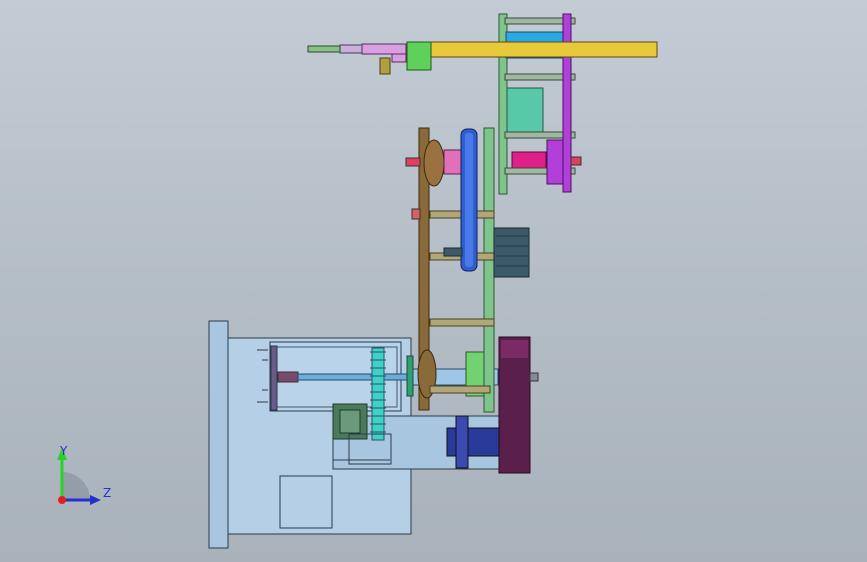  What do you see at coordinates (63, 451) in the screenshot?
I see `y-axis-label: Y` at bounding box center [63, 451].